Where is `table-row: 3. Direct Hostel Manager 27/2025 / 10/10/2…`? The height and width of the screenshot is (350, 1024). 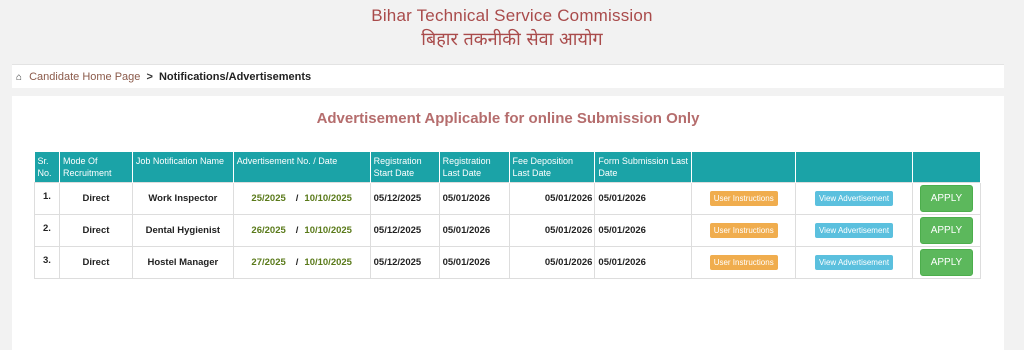
table-row: 3. Direct Hostel Manager 27/2025 / 10/10/2… is located at coordinates (508, 262).